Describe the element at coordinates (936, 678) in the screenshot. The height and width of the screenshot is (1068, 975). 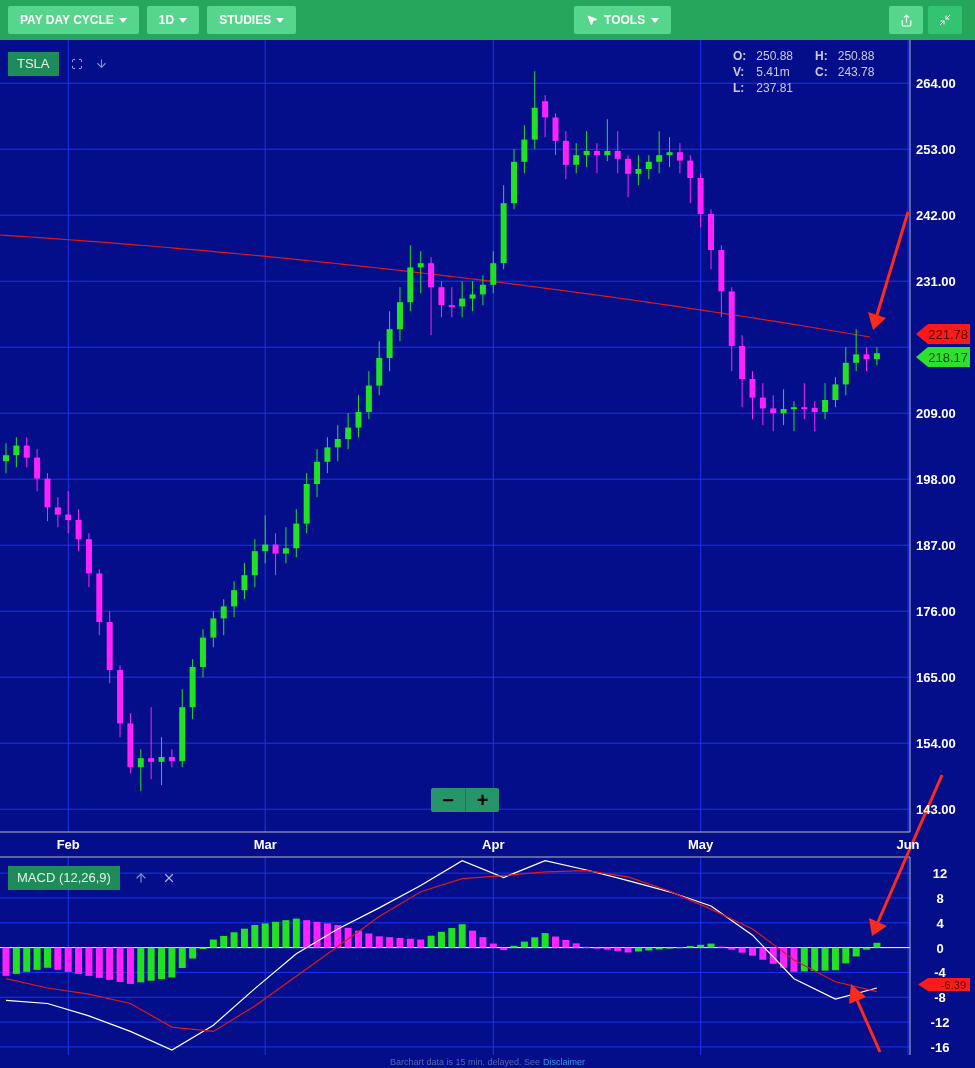
I see `price-axis-label: 165.00` at that location.